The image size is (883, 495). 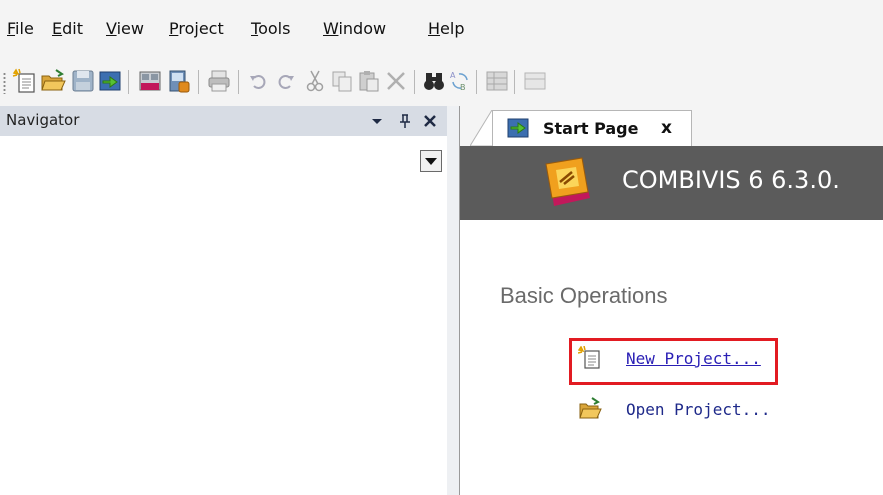 I want to click on highlight-box, so click(x=673, y=361).